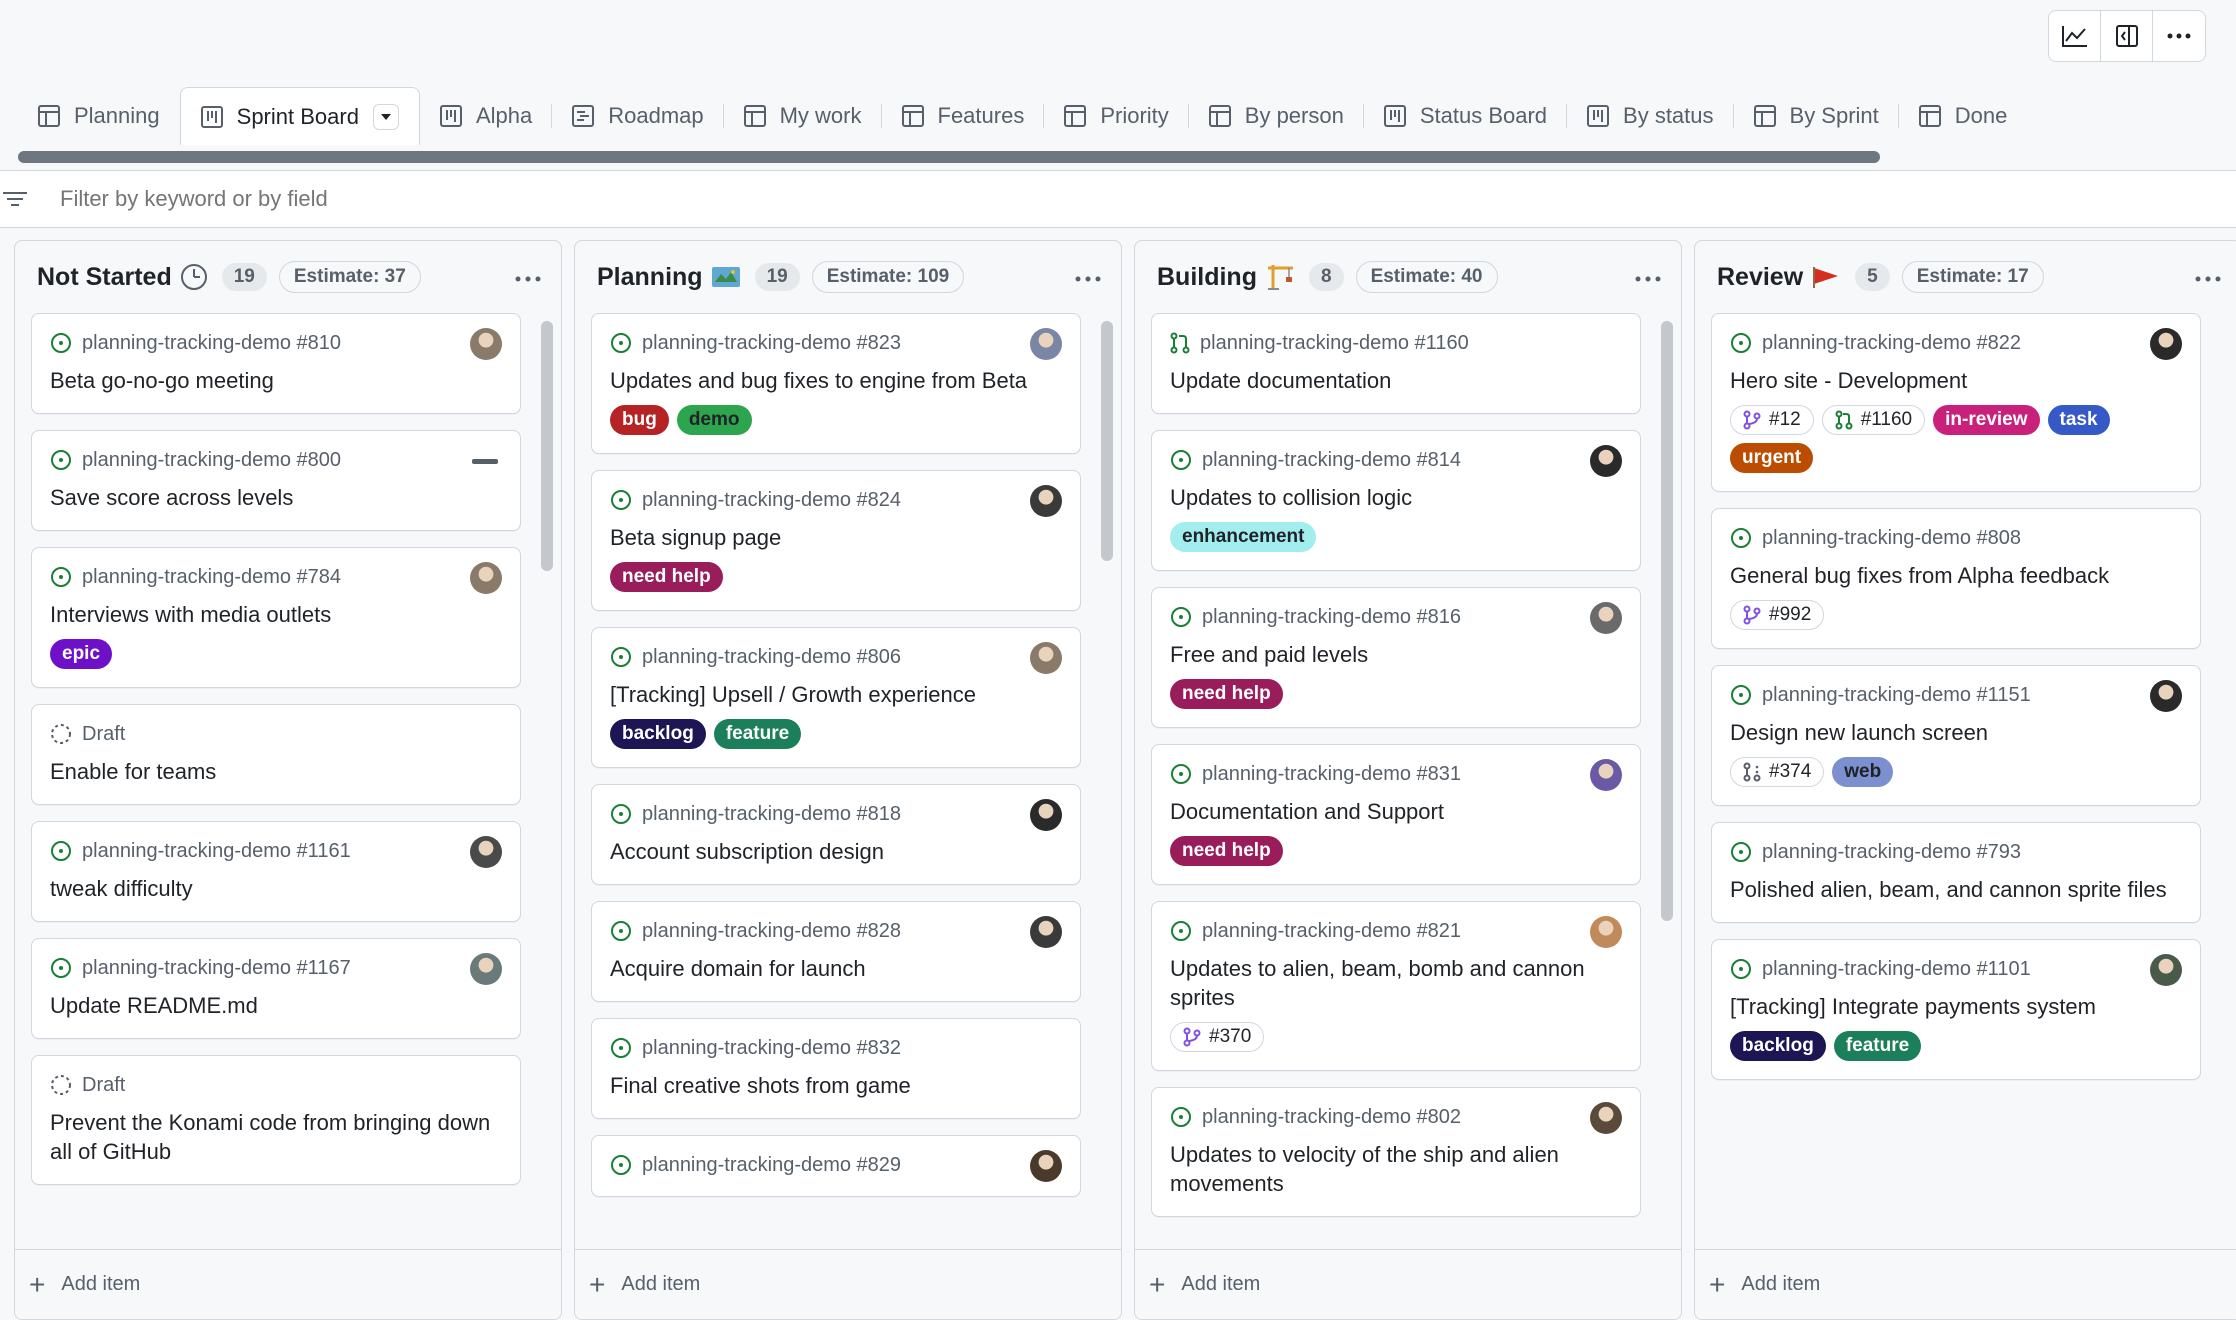  What do you see at coordinates (385, 116) in the screenshot?
I see `view-options-button` at bounding box center [385, 116].